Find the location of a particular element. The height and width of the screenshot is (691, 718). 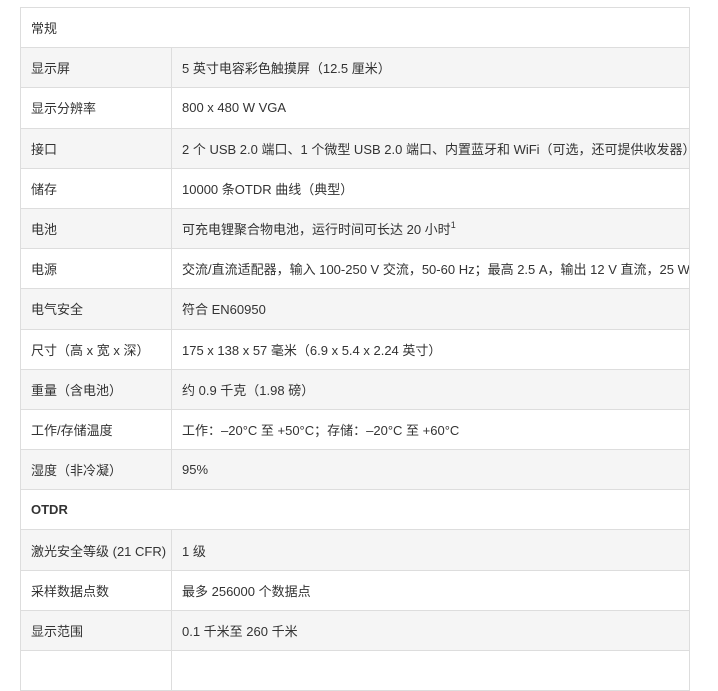

spec-label: 显示屏 is located at coordinates (96, 68).